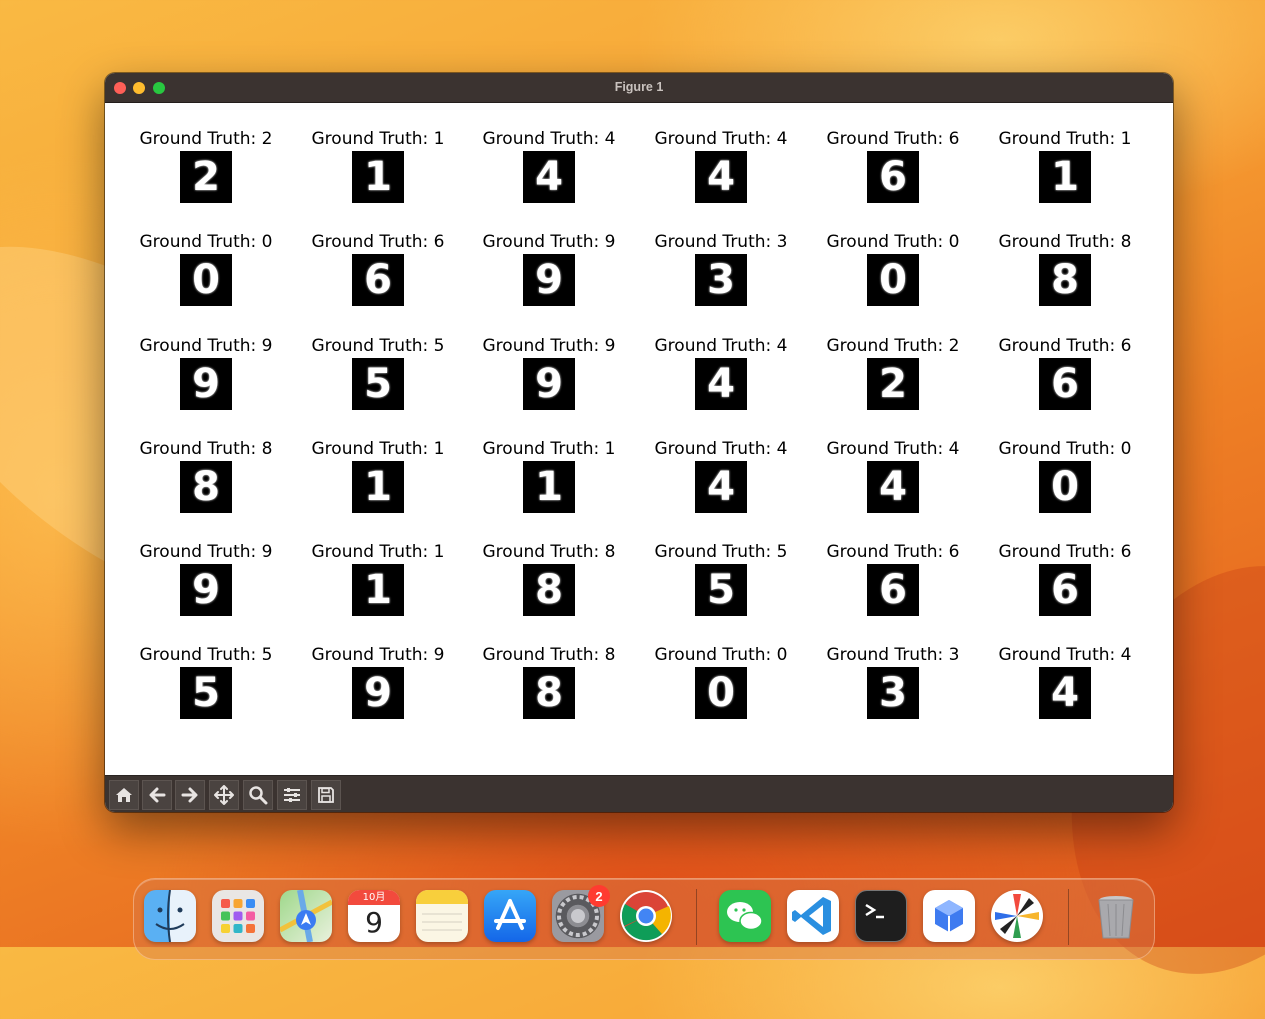 The height and width of the screenshot is (1019, 1265). Describe the element at coordinates (949, 916) in the screenshot. I see `installer-icon` at that location.